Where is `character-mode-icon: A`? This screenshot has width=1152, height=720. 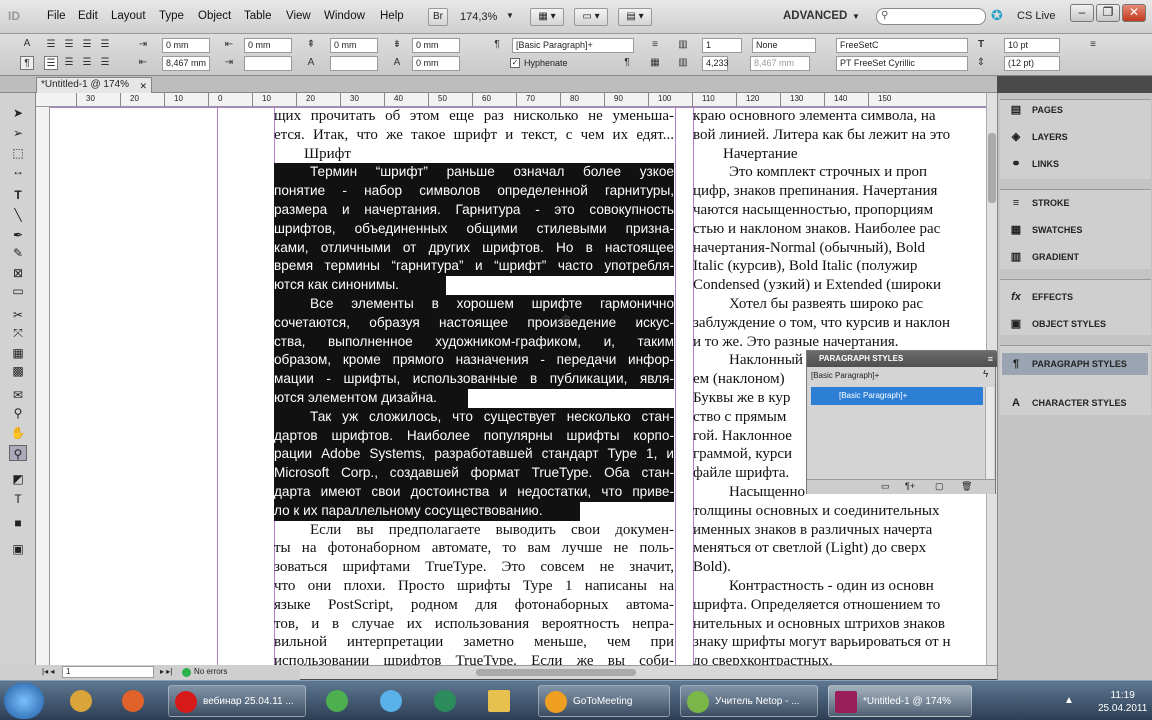
character-mode-icon: A is located at coordinates (27, 44).